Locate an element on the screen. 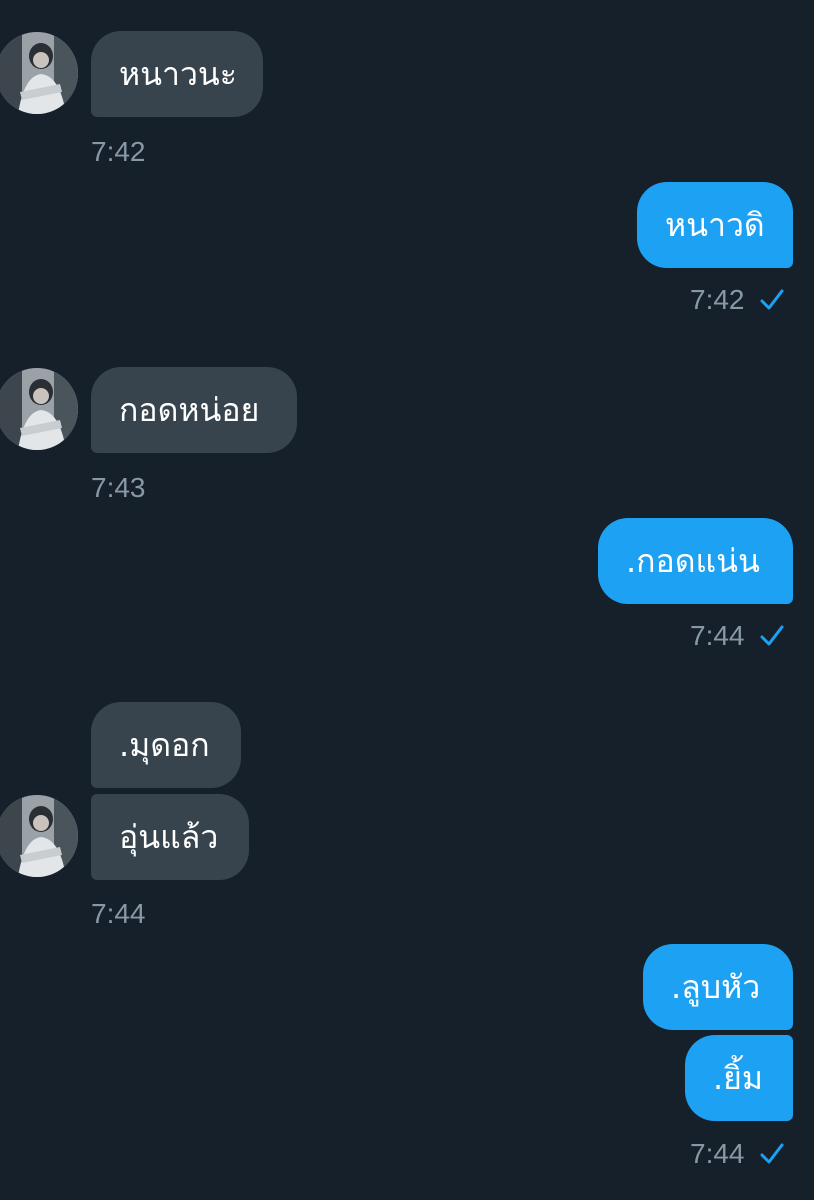 This screenshot has height=1200, width=814. message-text: .ลูบหัว is located at coordinates (716, 986).